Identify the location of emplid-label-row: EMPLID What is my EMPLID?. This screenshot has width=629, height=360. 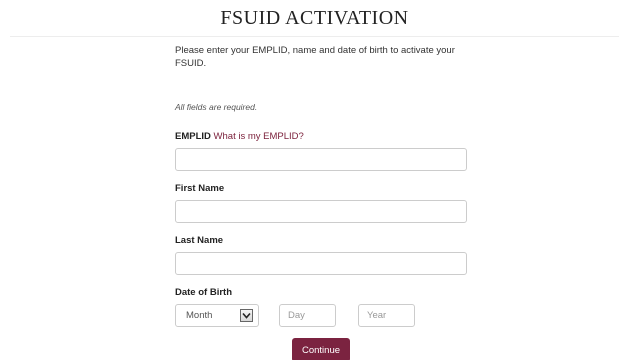
(239, 136).